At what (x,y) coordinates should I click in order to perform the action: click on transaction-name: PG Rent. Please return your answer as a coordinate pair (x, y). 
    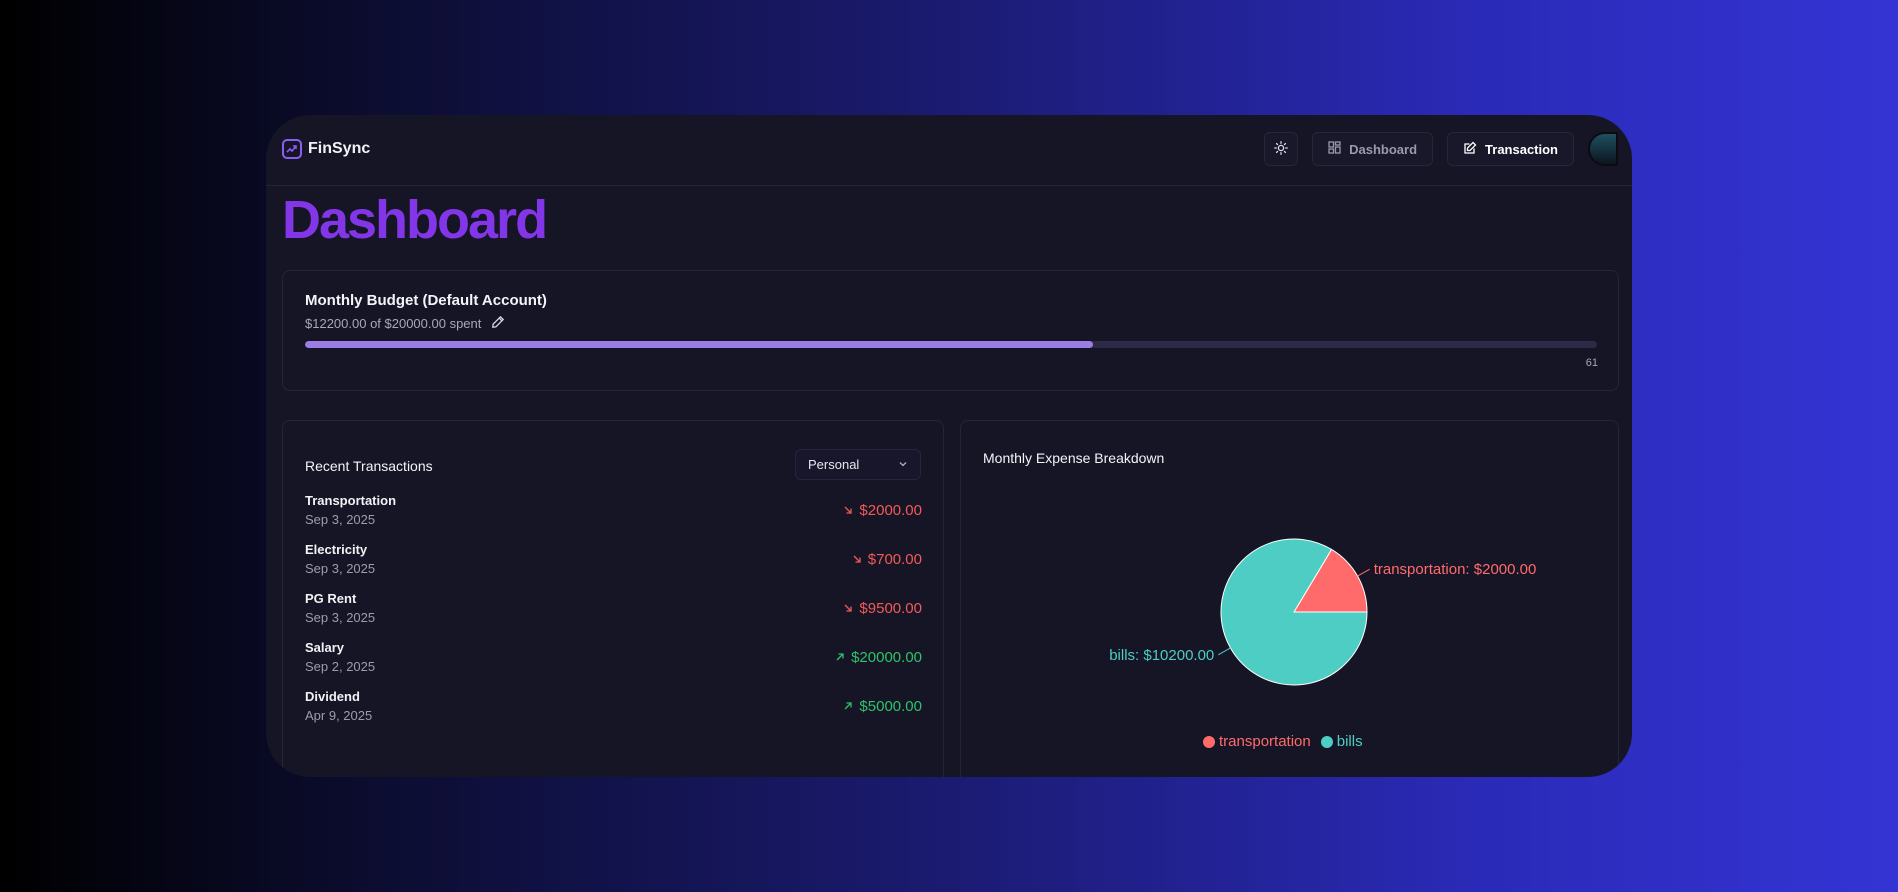
    Looking at the image, I should click on (331, 598).